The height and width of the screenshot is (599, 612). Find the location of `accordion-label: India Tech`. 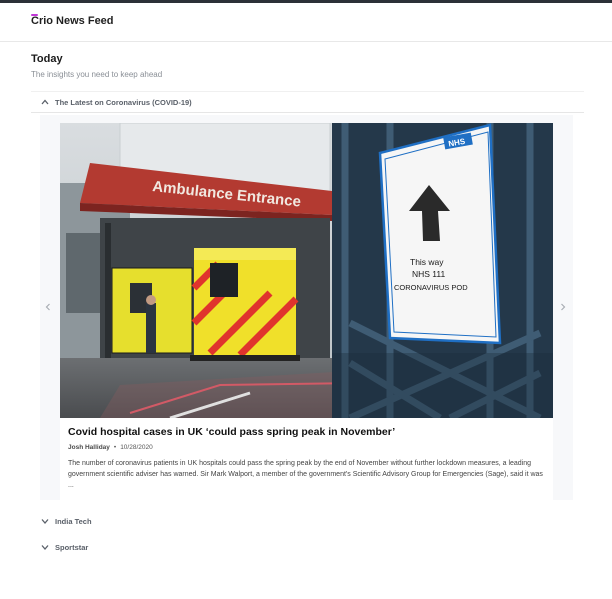

accordion-label: India Tech is located at coordinates (73, 521).